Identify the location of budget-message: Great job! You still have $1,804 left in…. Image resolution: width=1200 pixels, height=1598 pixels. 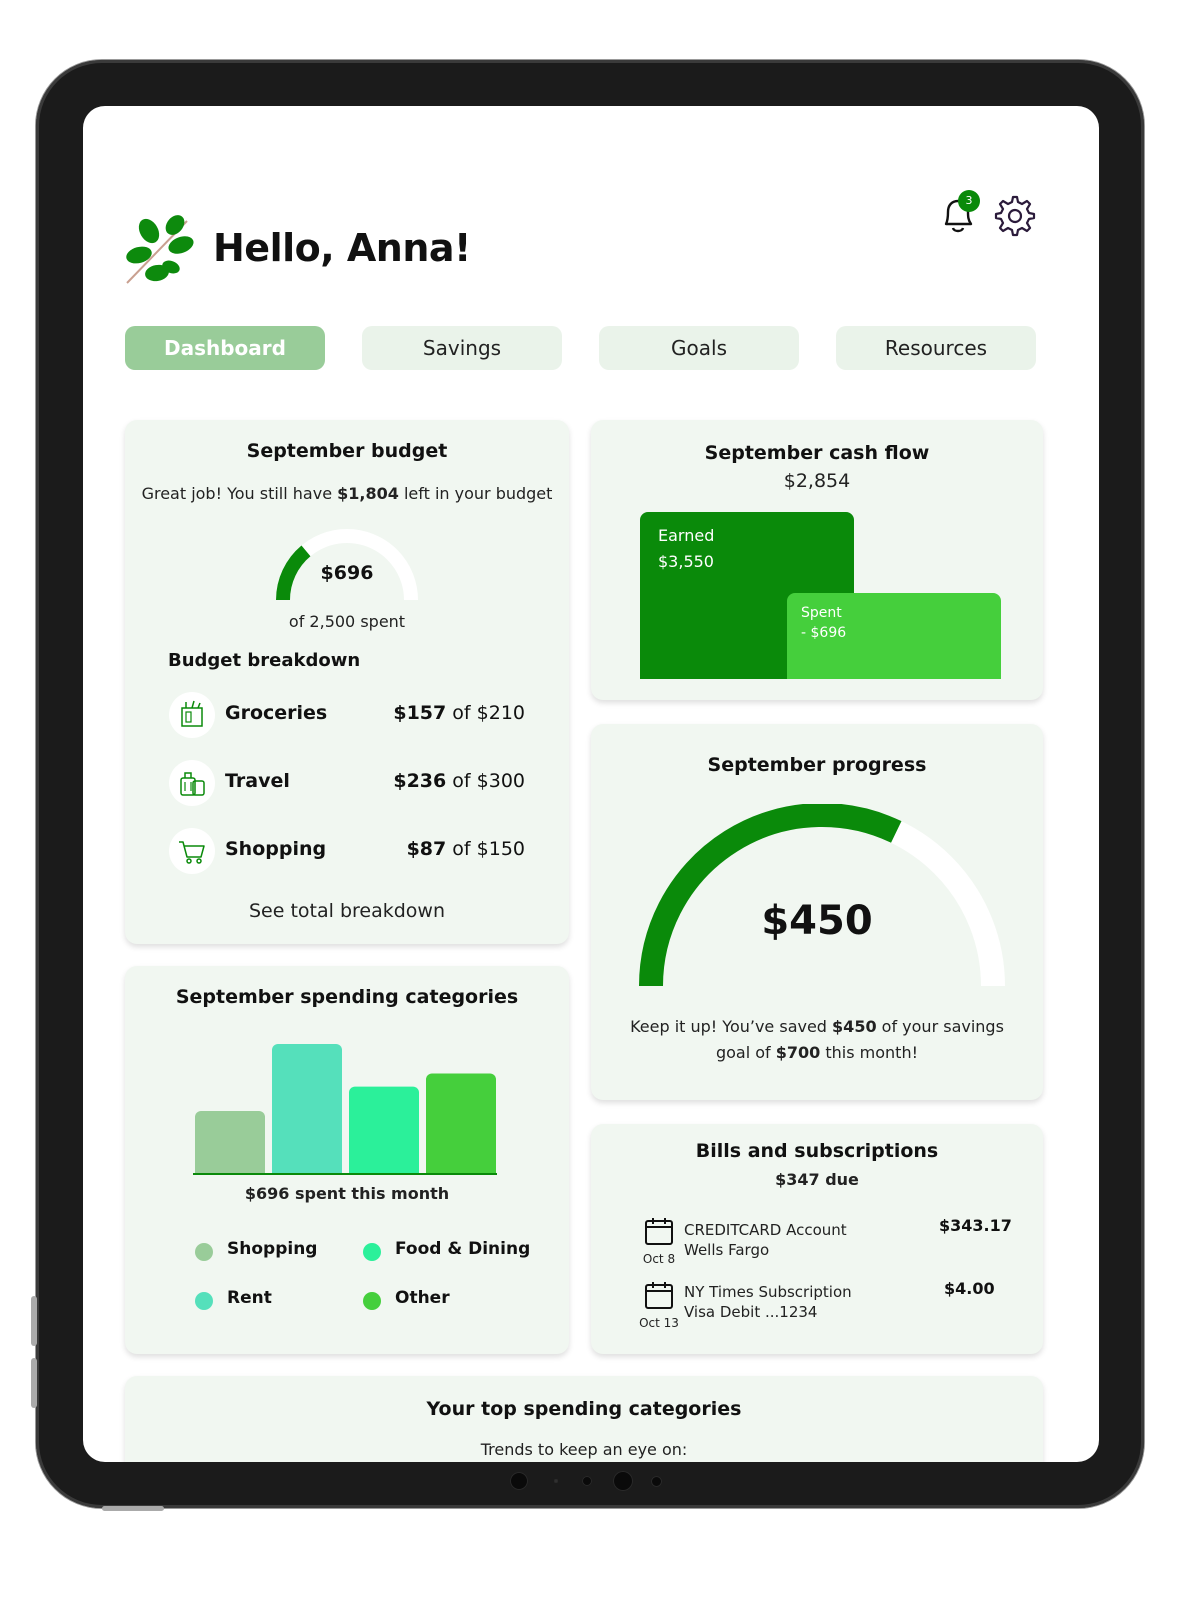
(347, 493).